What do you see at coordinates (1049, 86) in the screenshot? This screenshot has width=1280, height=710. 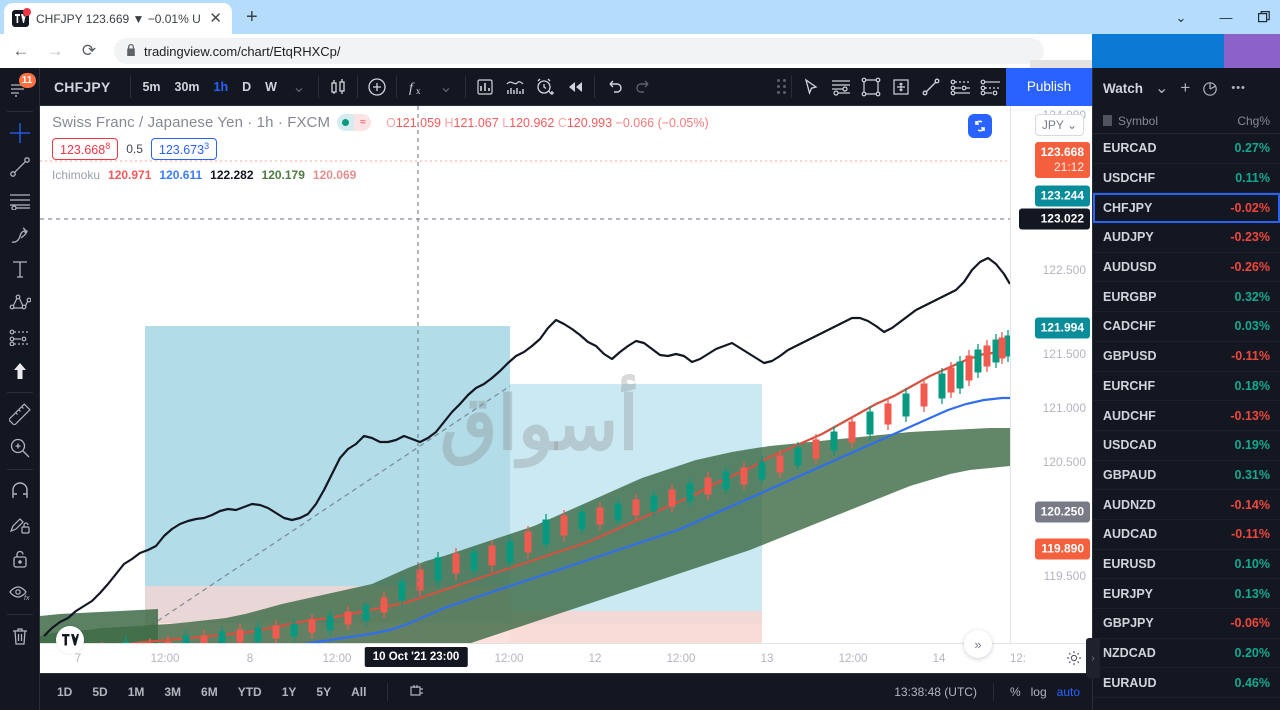 I see `publish-button: Publish` at bounding box center [1049, 86].